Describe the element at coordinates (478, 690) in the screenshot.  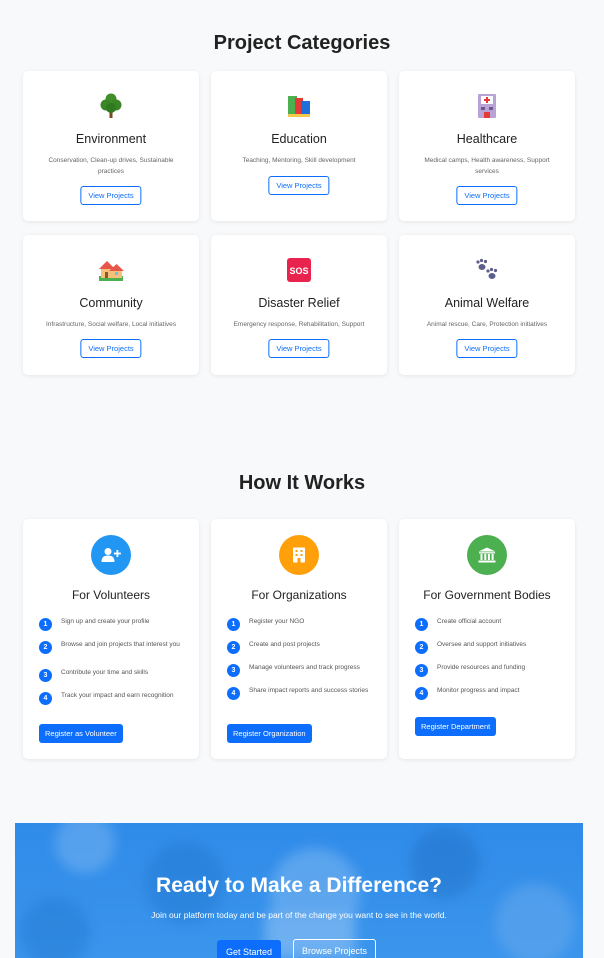
I see `step-text: Monitor progress and impact` at that location.